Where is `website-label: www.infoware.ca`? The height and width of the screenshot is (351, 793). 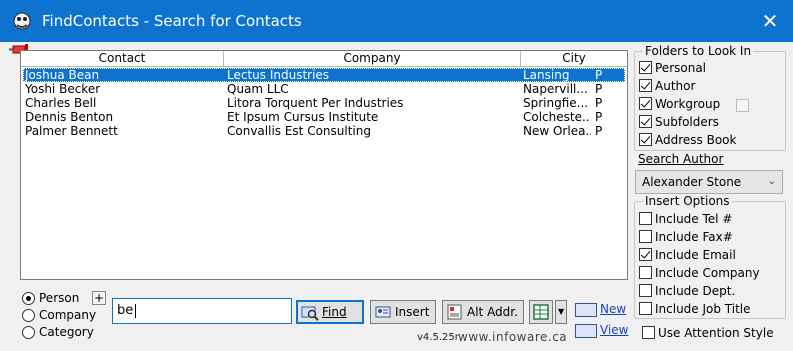
website-label: www.infoware.ca is located at coordinates (513, 337).